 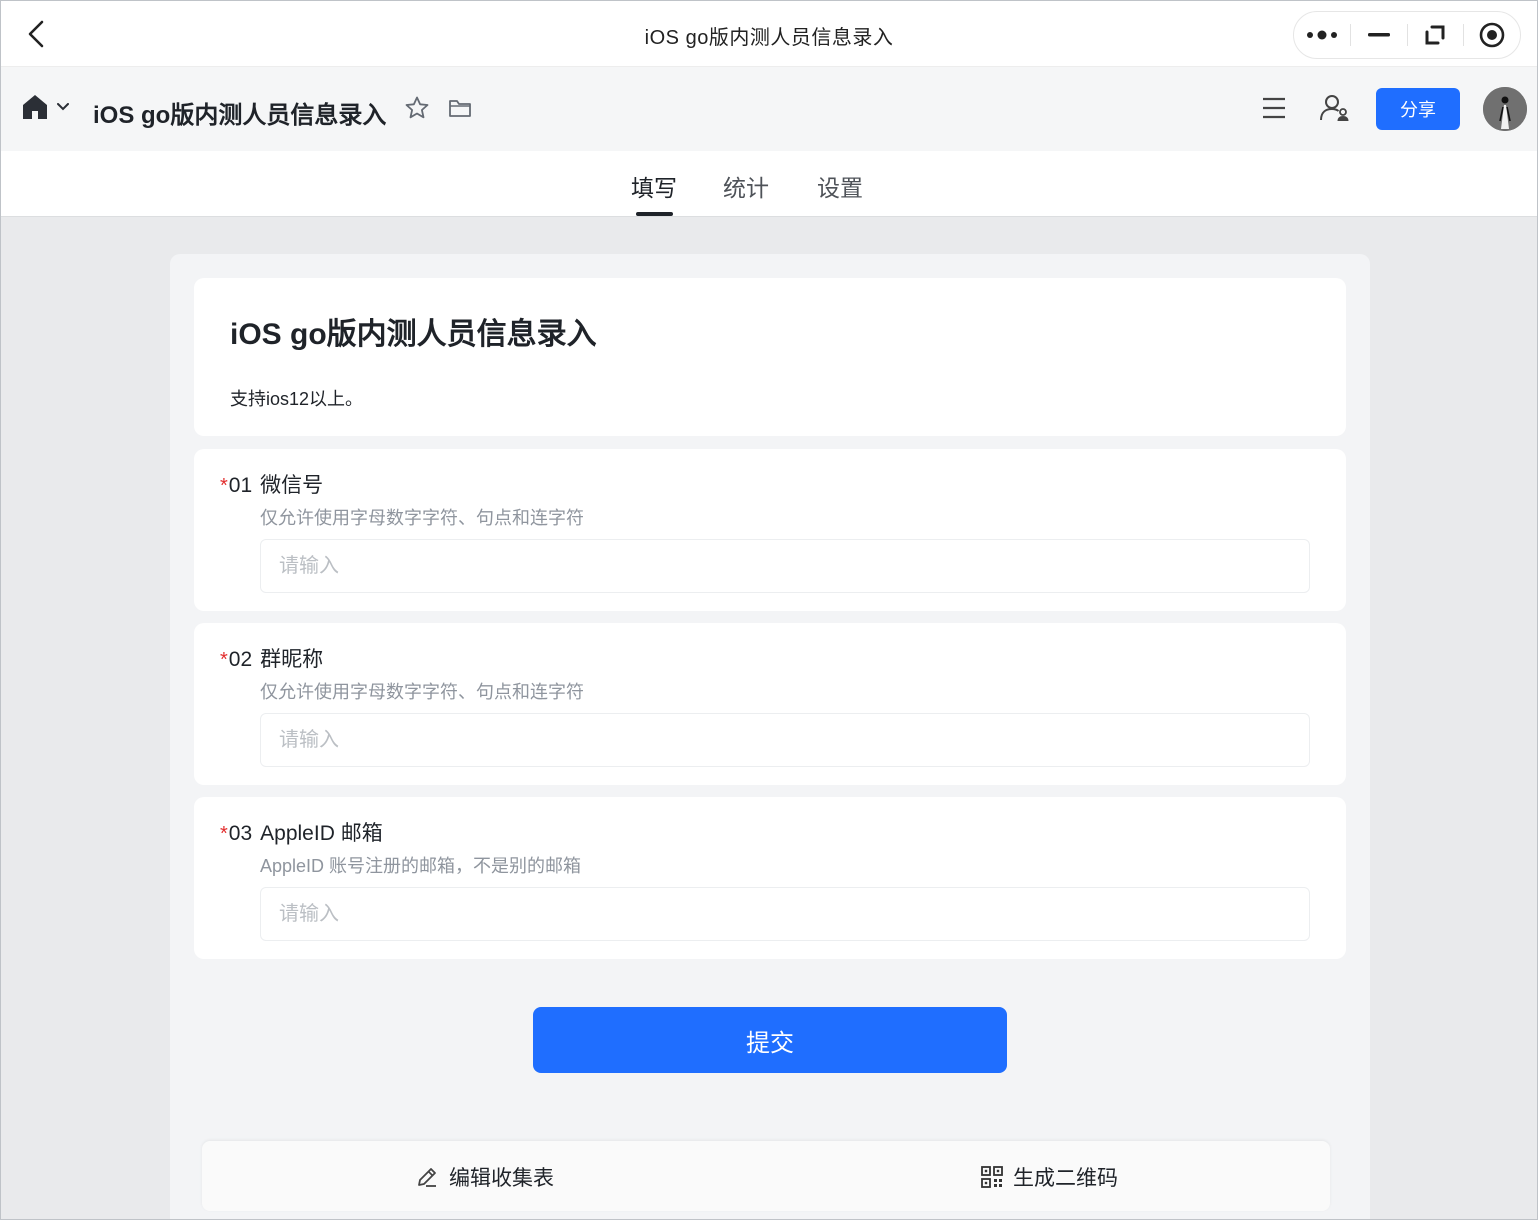 I want to click on restore-button, so click(x=1436, y=35).